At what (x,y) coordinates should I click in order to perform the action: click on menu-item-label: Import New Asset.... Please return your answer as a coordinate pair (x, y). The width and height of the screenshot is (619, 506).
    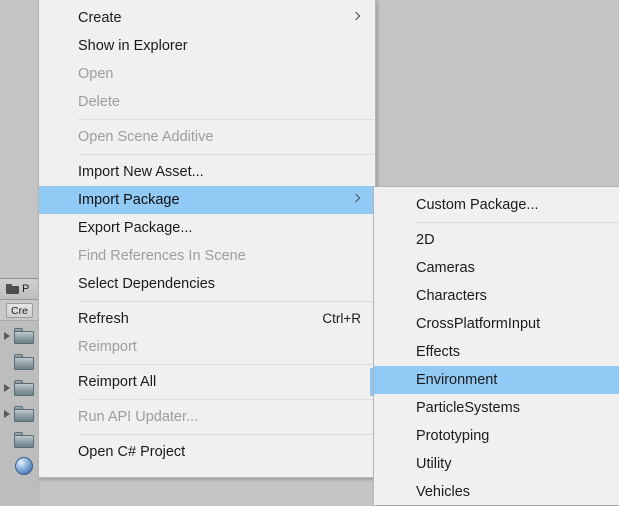
    Looking at the image, I should click on (141, 172).